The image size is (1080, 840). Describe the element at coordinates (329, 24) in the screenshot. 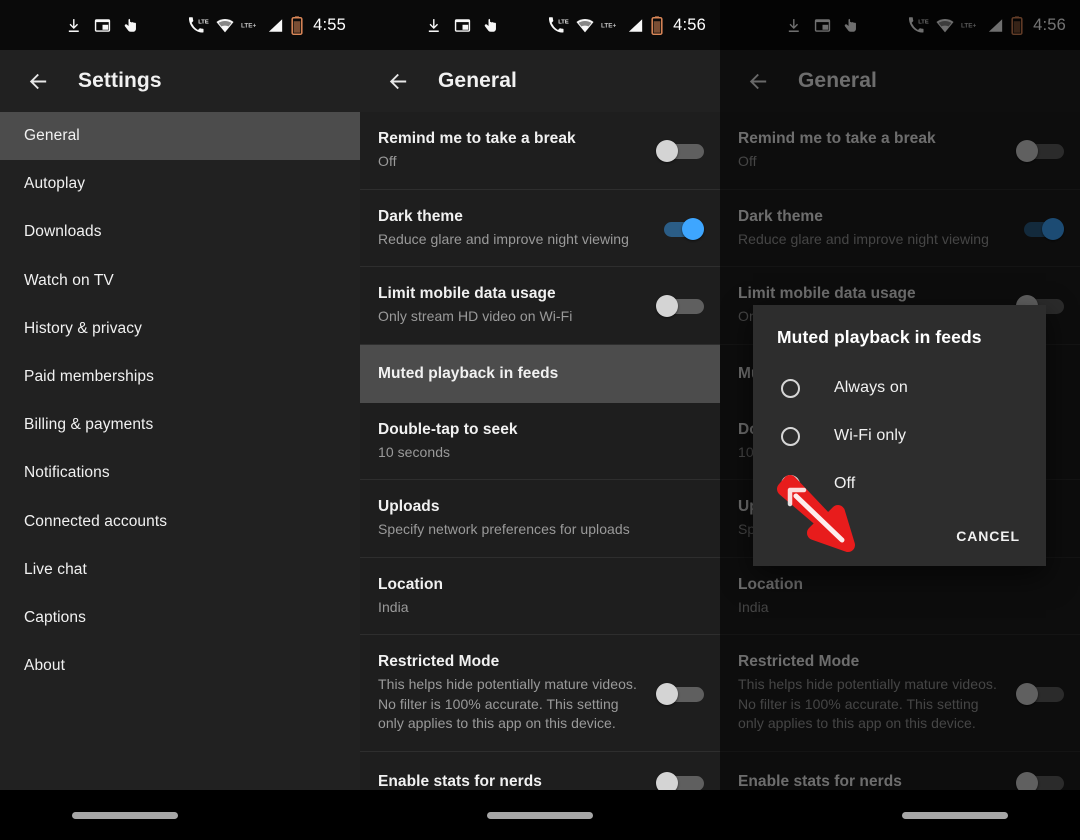

I see `status-bar-clock: 4:55` at that location.